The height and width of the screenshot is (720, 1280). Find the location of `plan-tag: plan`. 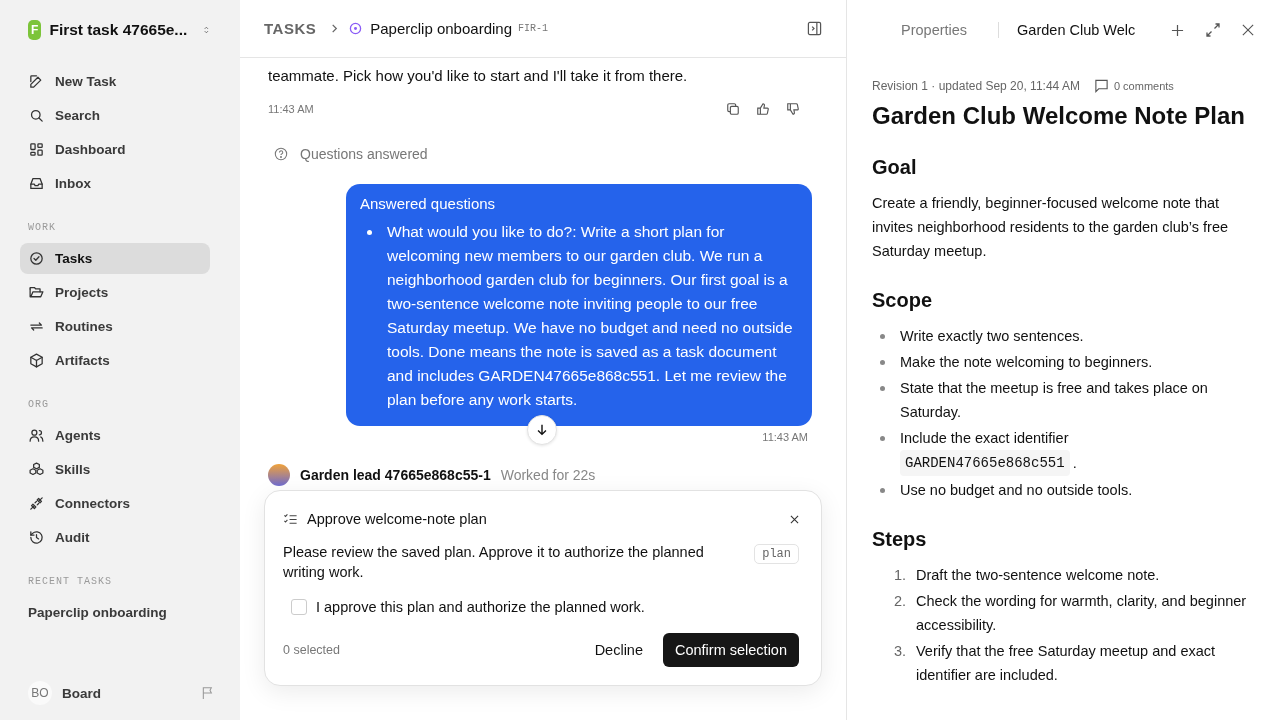

plan-tag: plan is located at coordinates (776, 554).